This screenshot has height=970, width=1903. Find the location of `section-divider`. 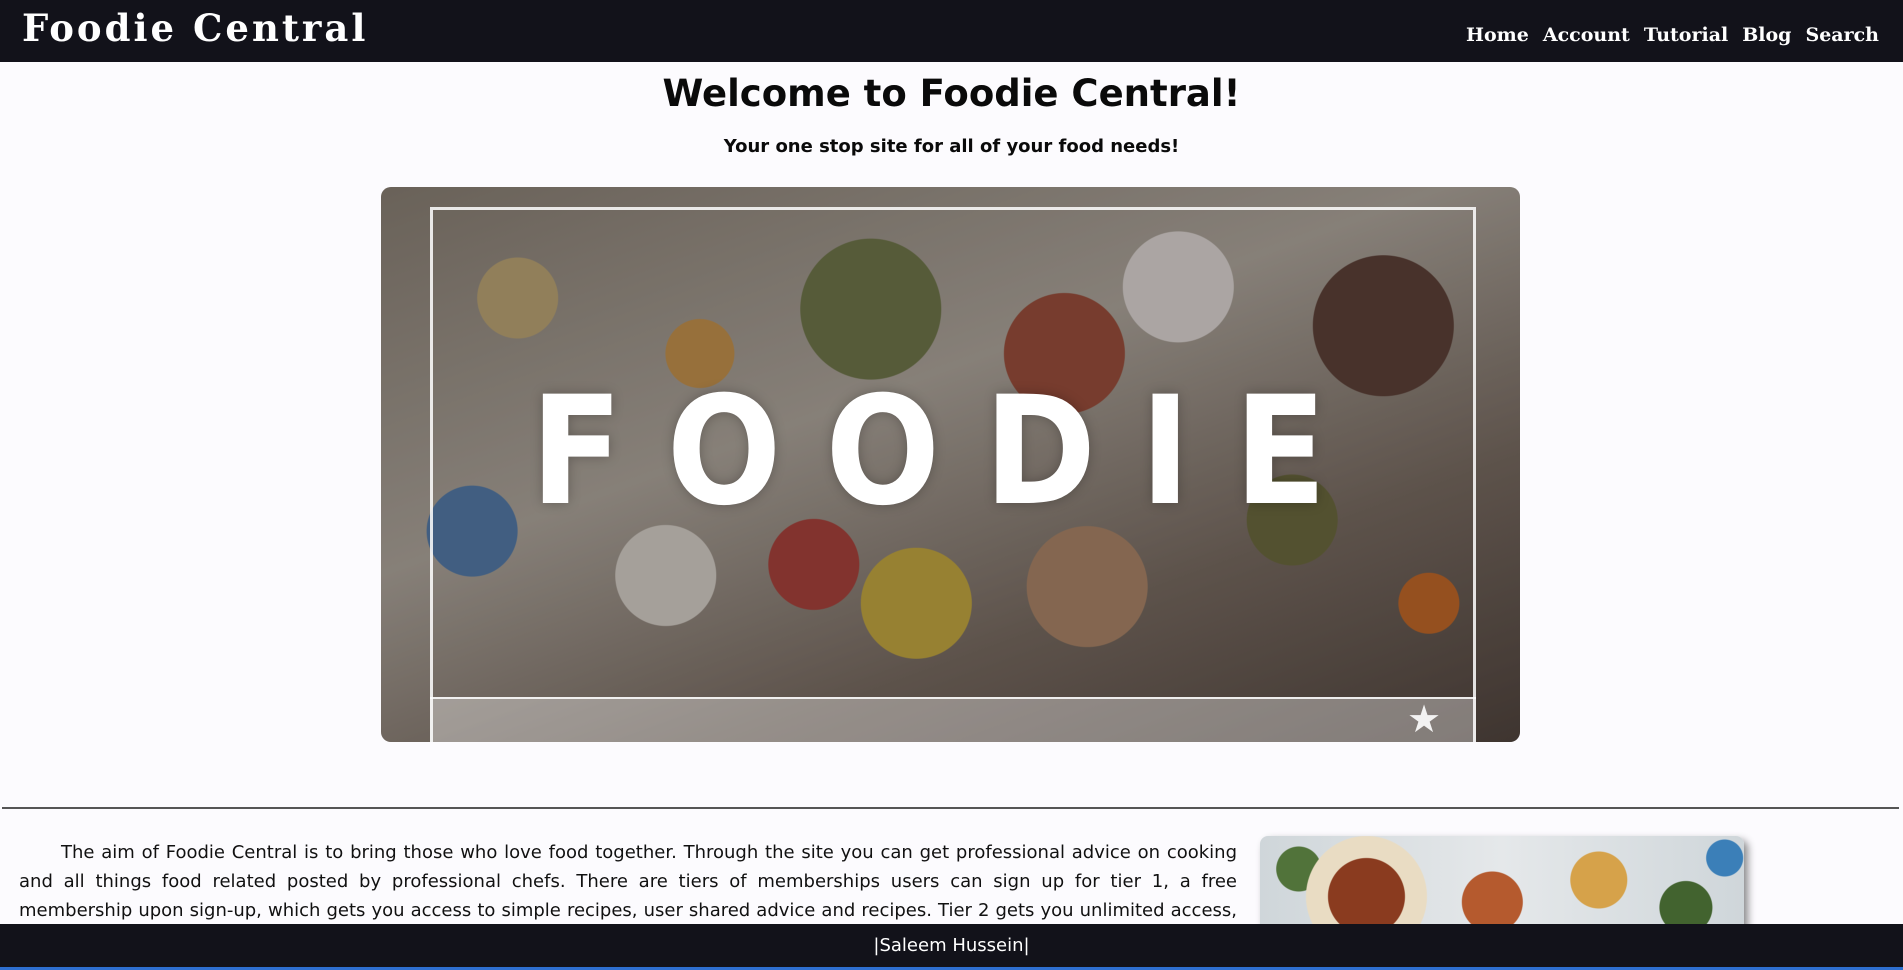

section-divider is located at coordinates (950, 808).